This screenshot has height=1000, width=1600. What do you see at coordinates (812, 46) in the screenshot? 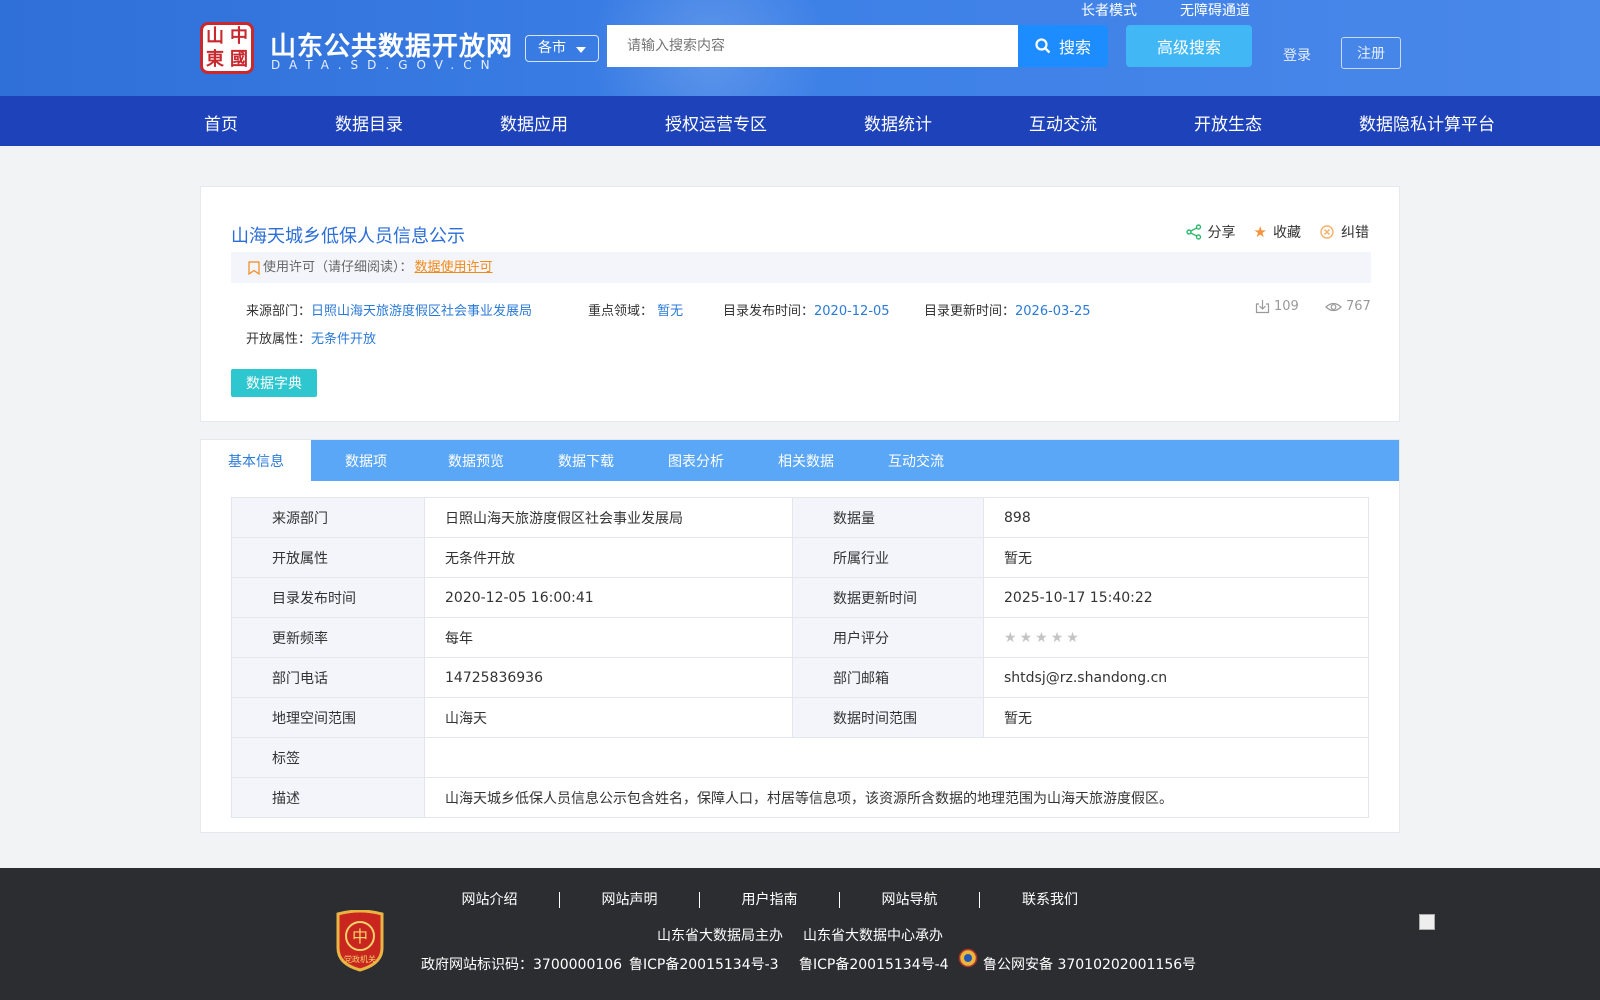
I see `search-input` at bounding box center [812, 46].